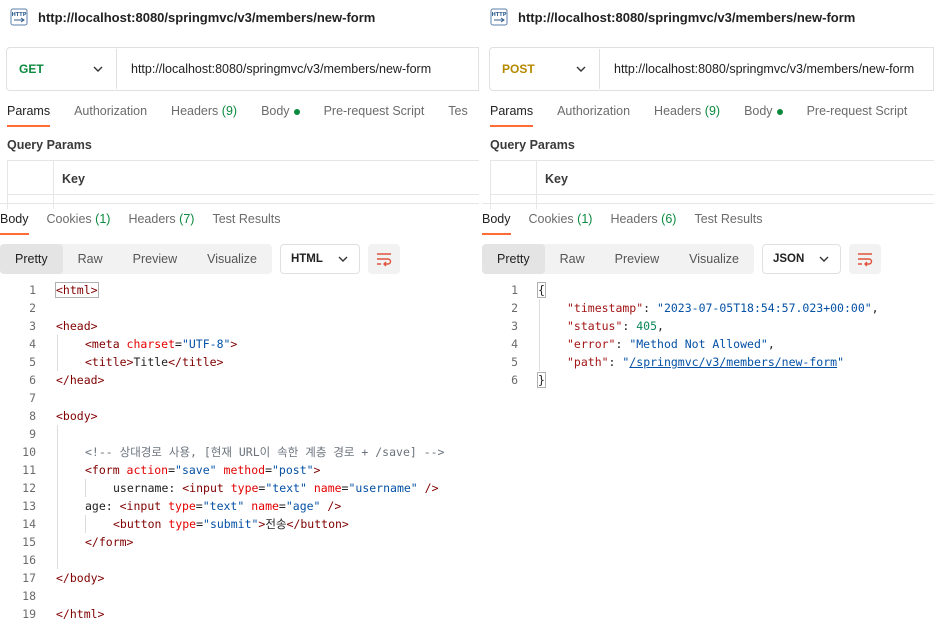  Describe the element at coordinates (244, 470) in the screenshot. I see `code-token: method` at that location.